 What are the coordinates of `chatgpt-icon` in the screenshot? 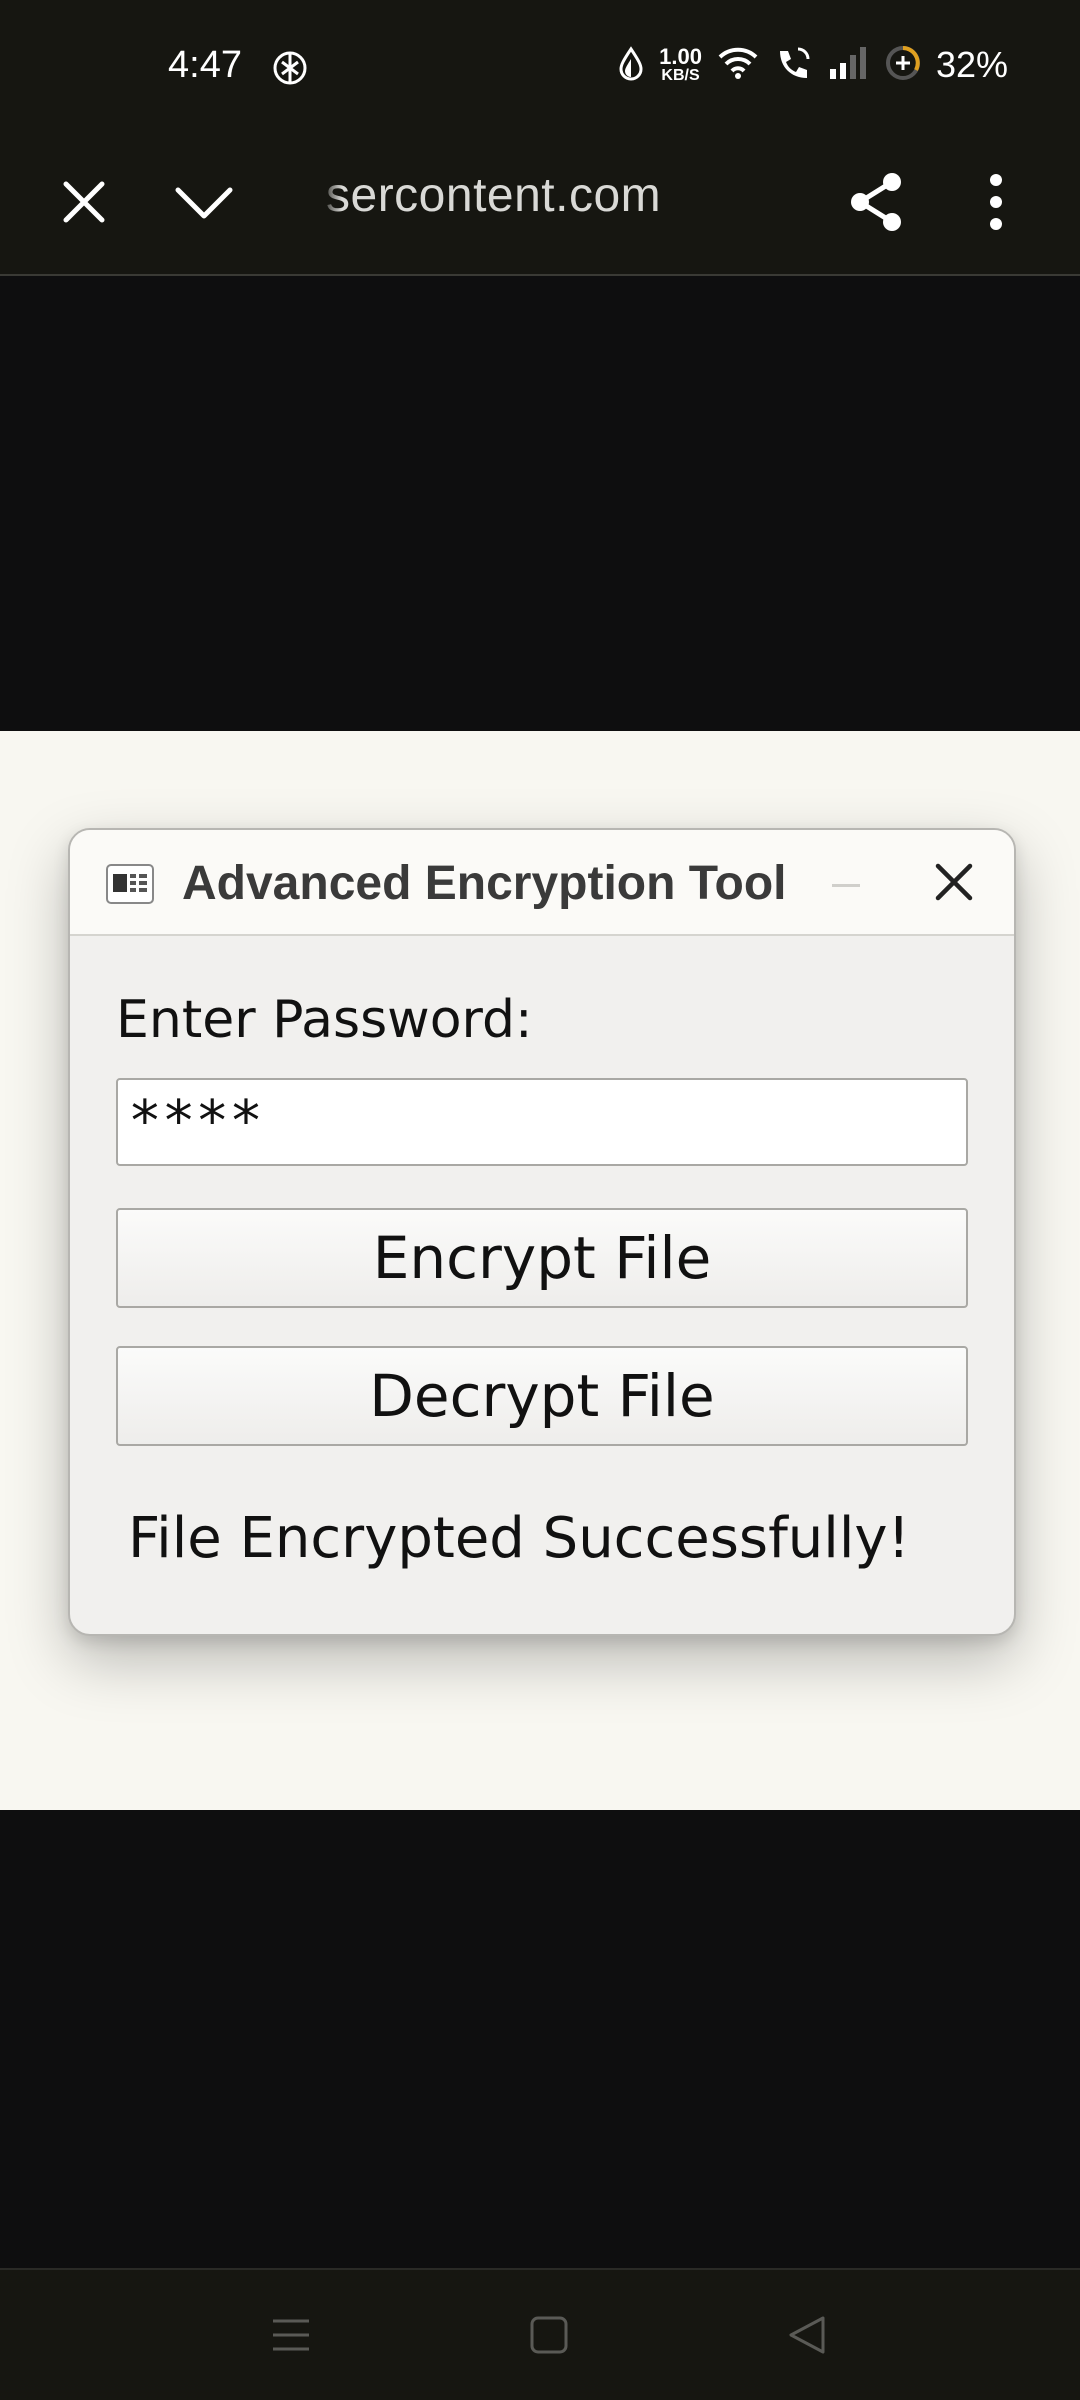 It's located at (290, 68).